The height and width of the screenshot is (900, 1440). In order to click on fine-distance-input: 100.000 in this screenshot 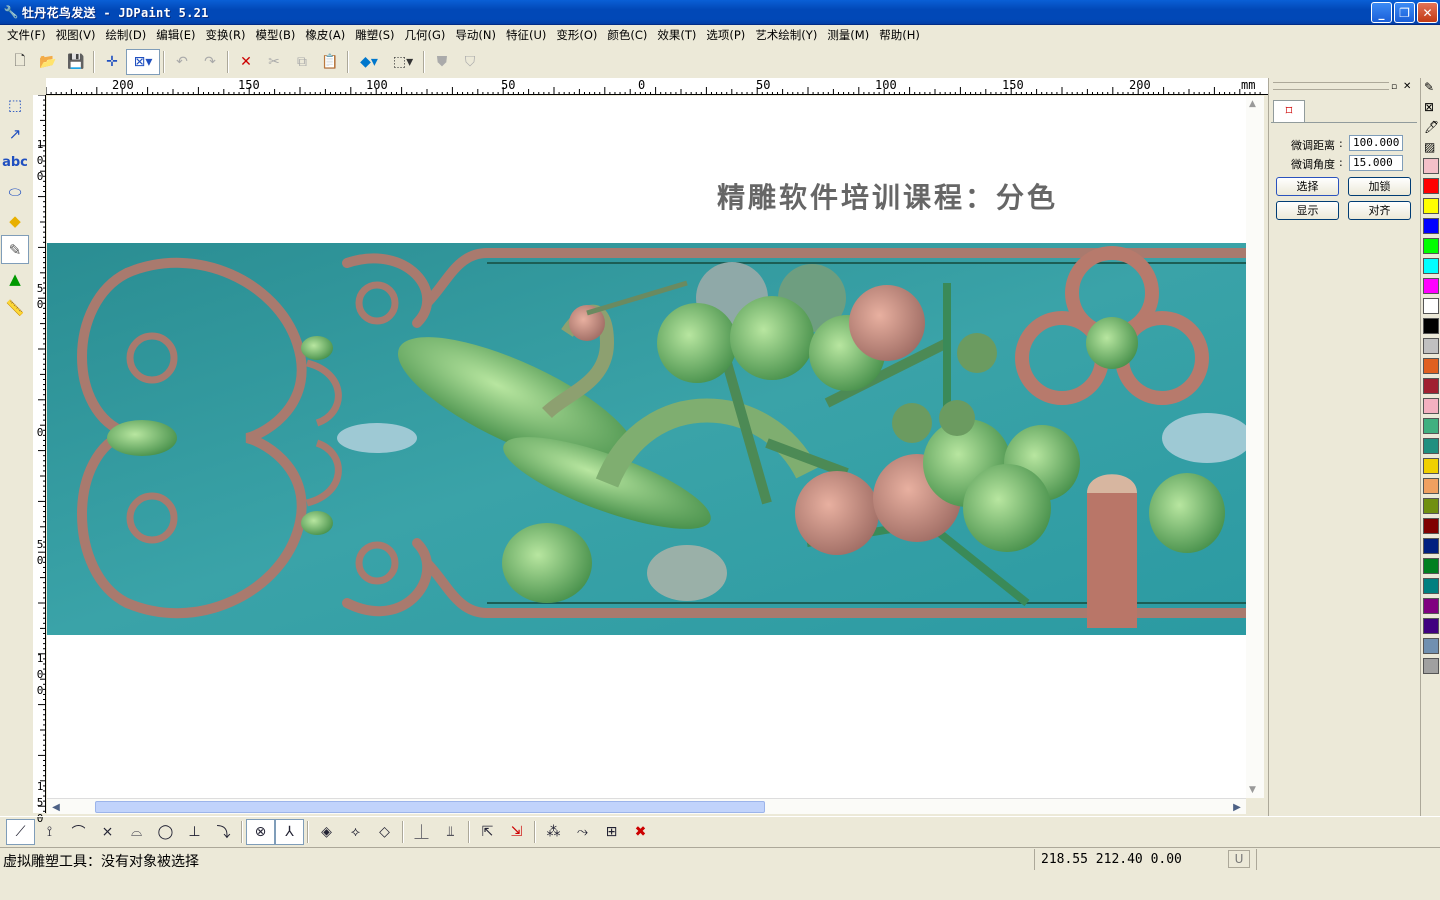, I will do `click(1376, 143)`.